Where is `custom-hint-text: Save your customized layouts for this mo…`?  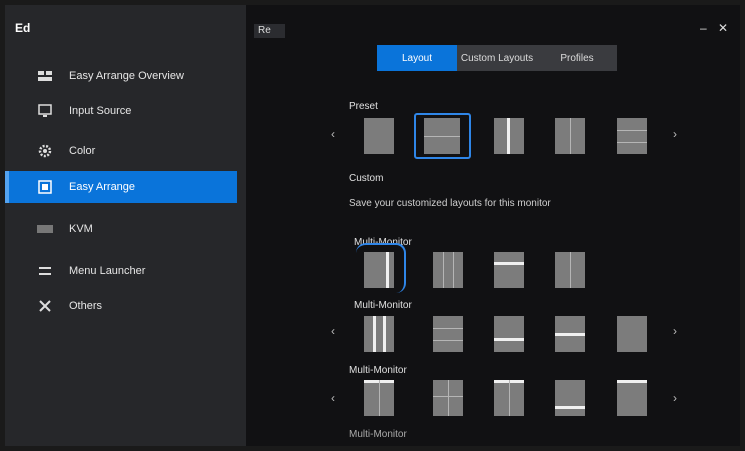
custom-hint-text: Save your customized layouts for this mo… is located at coordinates (450, 203).